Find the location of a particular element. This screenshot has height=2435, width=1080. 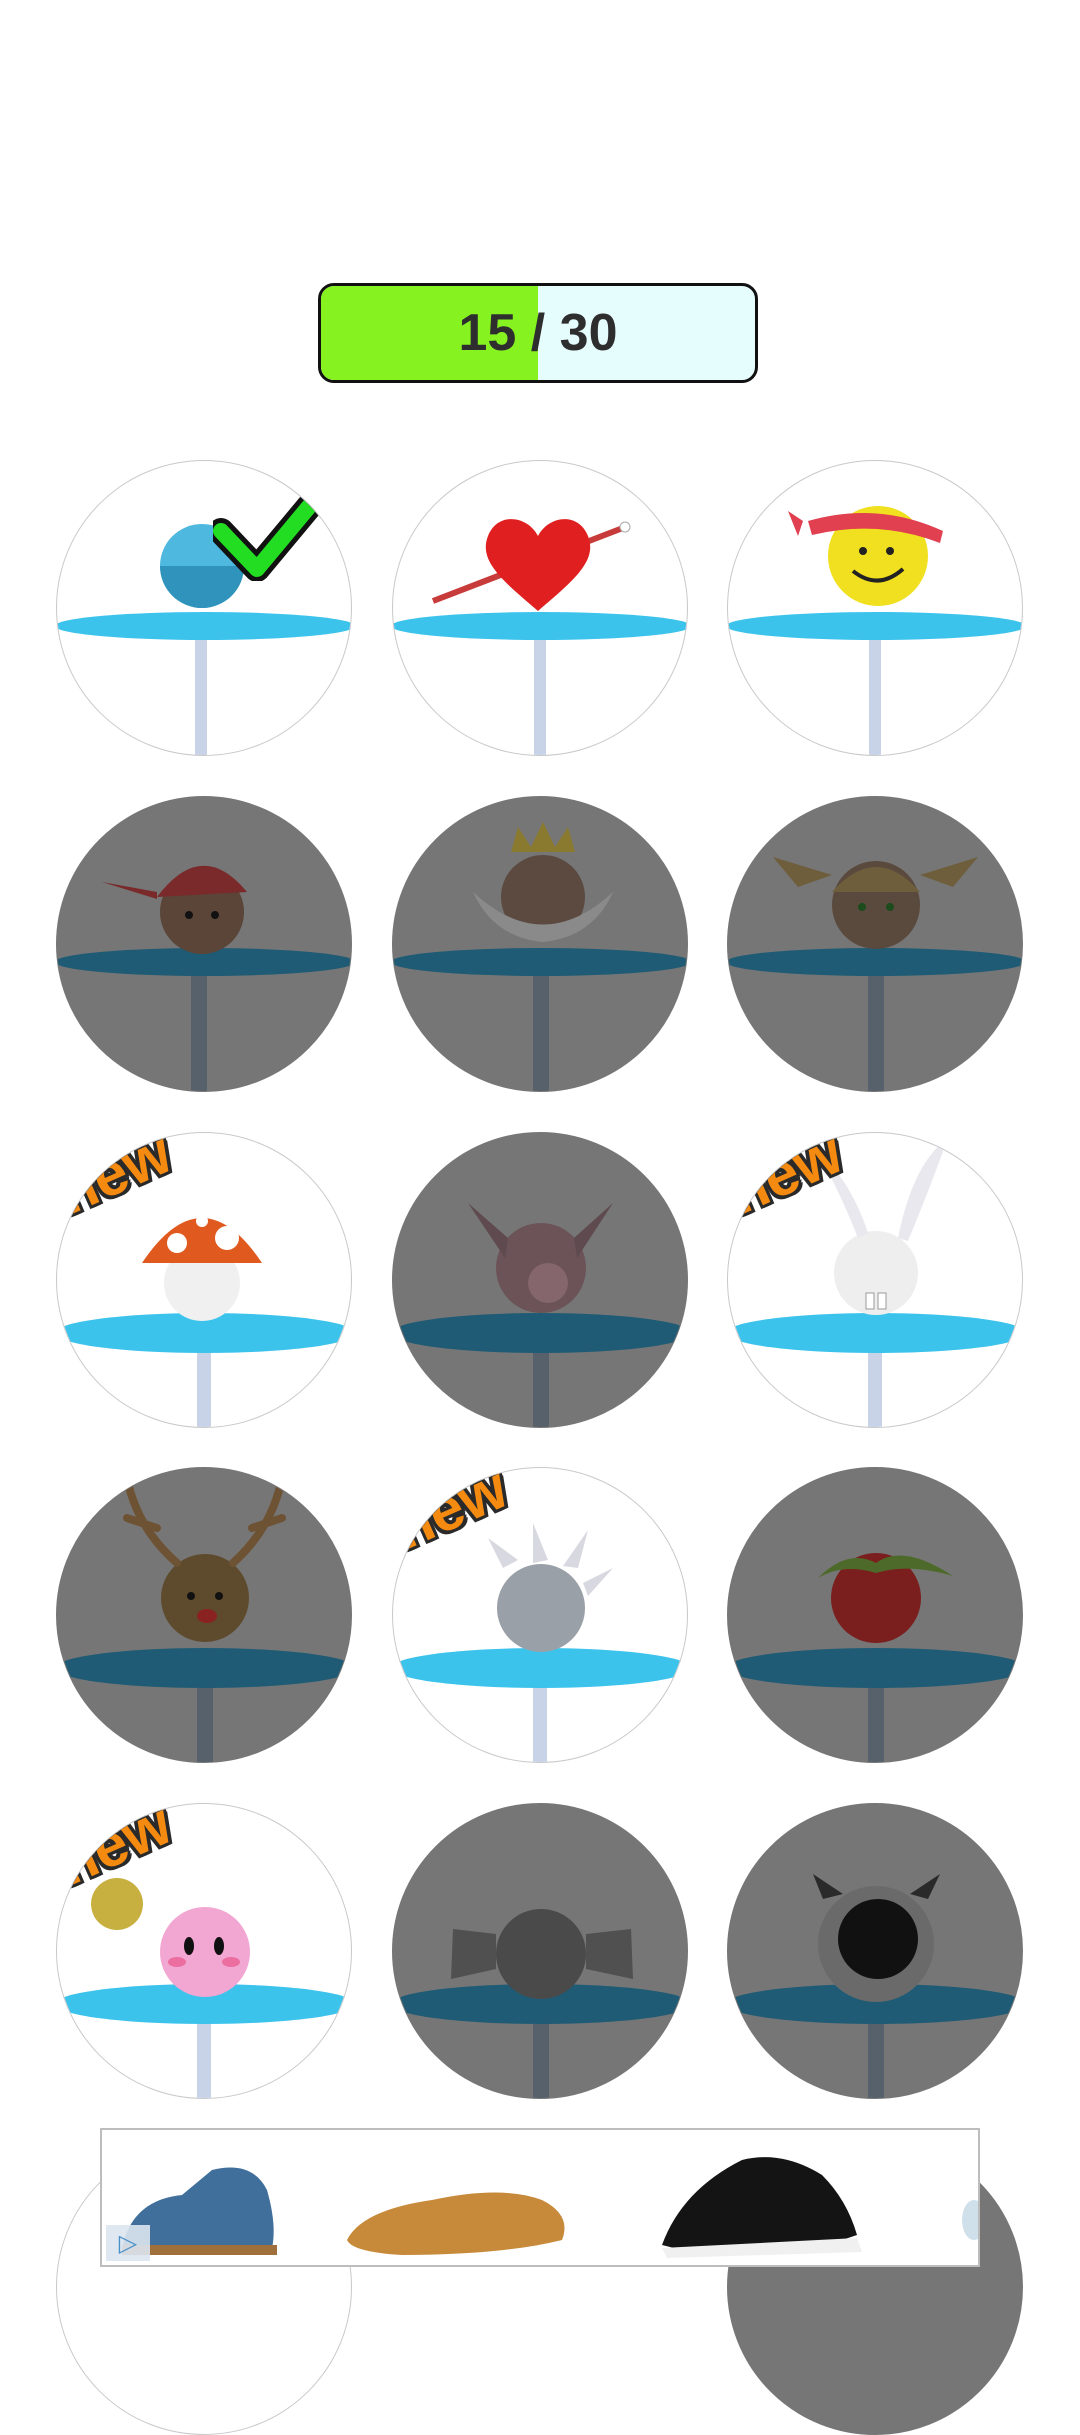

skin-cell-winged-ball is located at coordinates (540, 1951).